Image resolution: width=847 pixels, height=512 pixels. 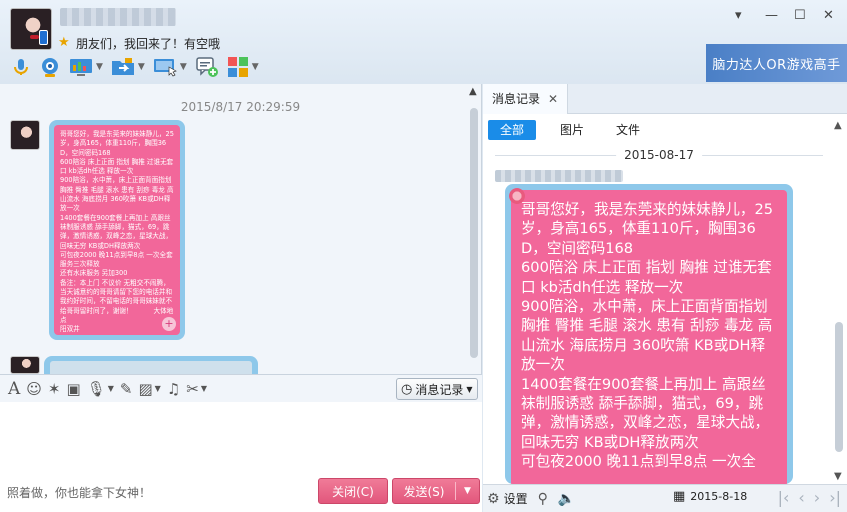 What do you see at coordinates (817, 497) in the screenshot?
I see `next-page-icon: ›` at bounding box center [817, 497].